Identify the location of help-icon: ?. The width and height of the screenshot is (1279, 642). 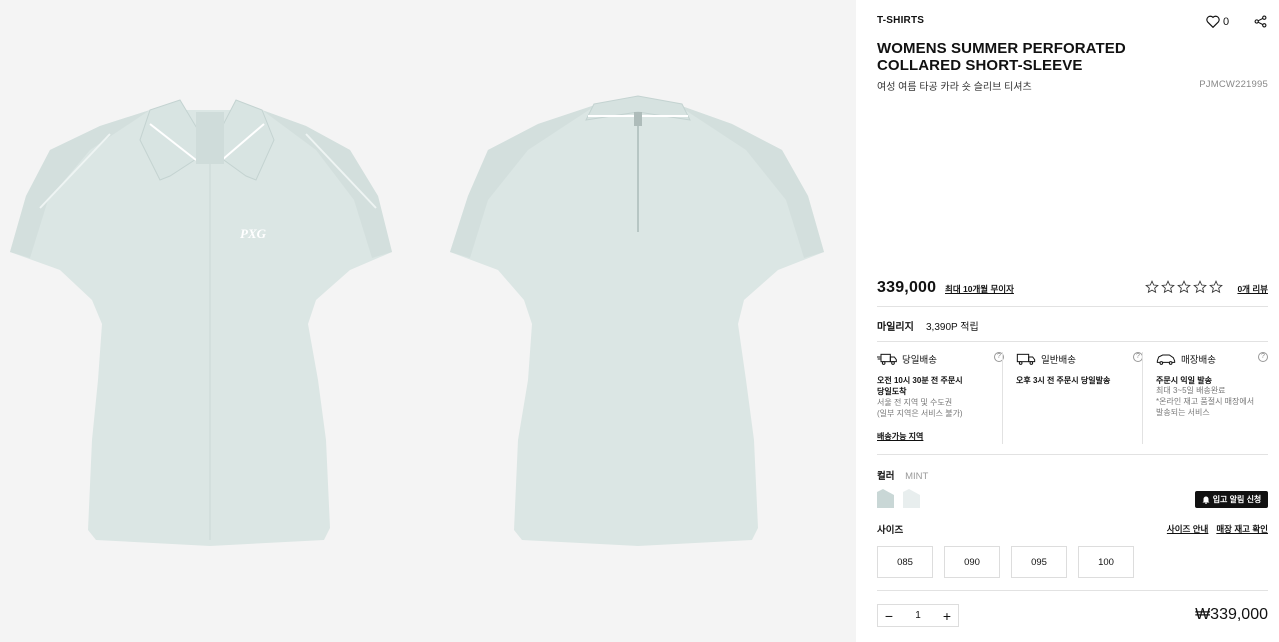
(1263, 357).